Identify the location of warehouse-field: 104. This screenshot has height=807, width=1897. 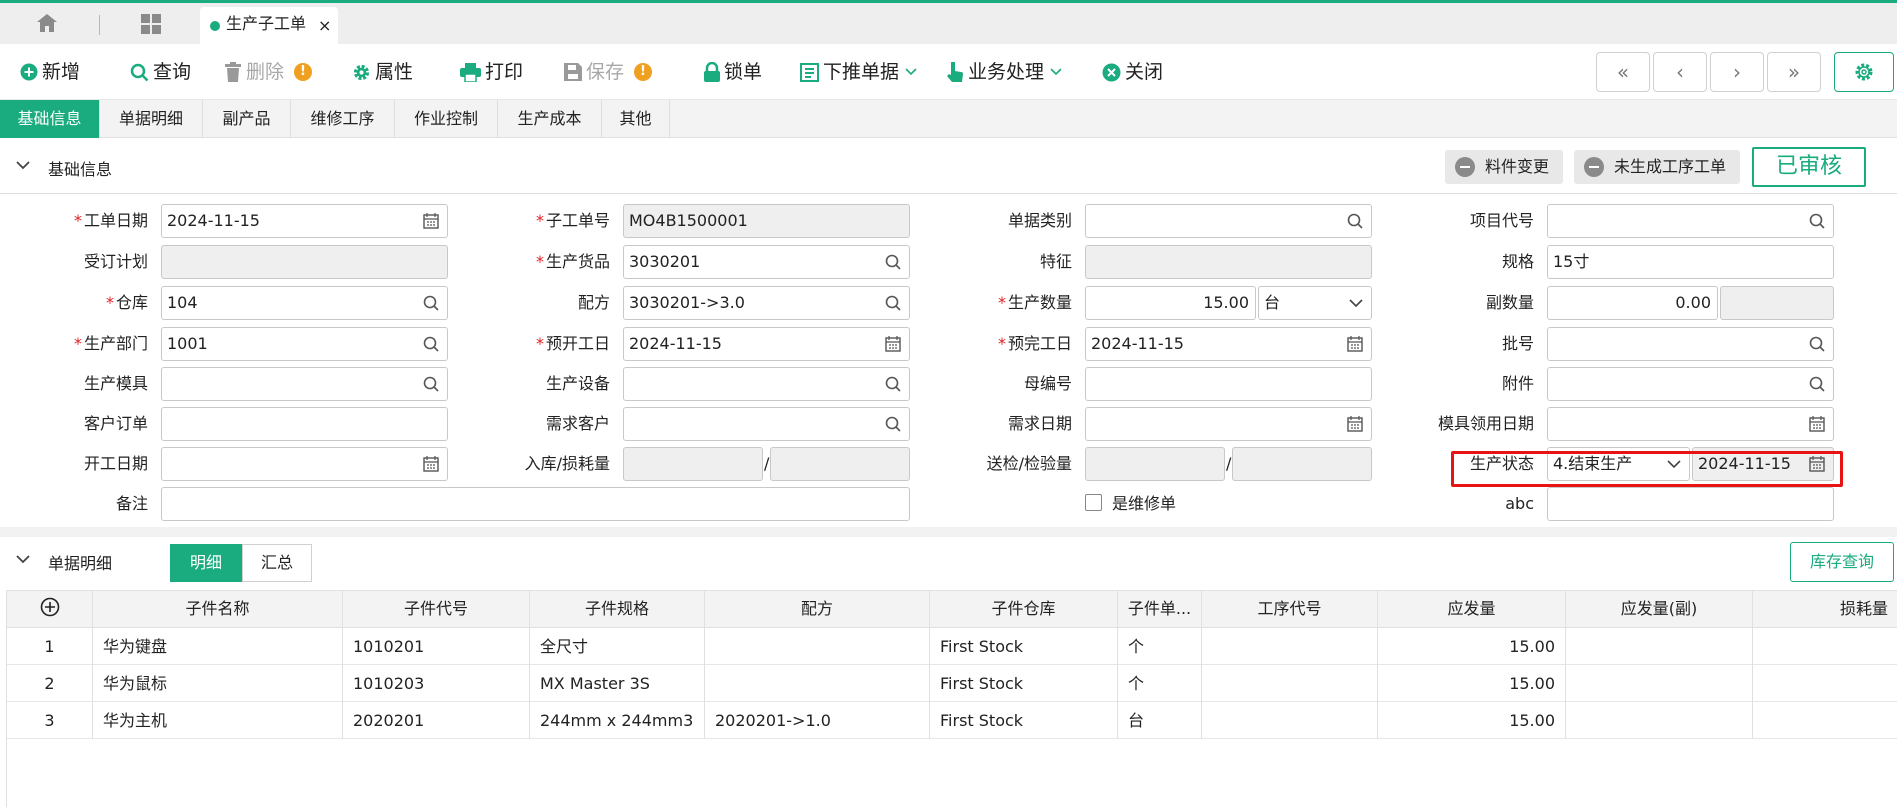
(304, 303).